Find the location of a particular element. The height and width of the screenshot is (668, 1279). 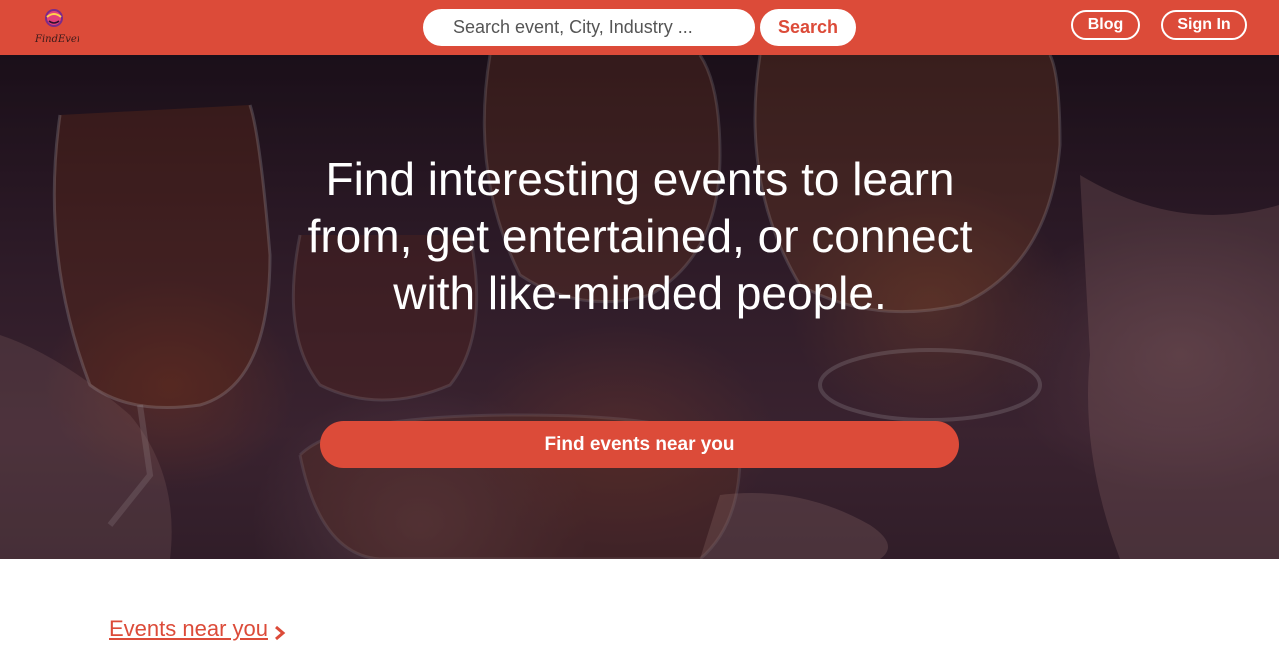

sign-in-button: Sign In is located at coordinates (1204, 25).